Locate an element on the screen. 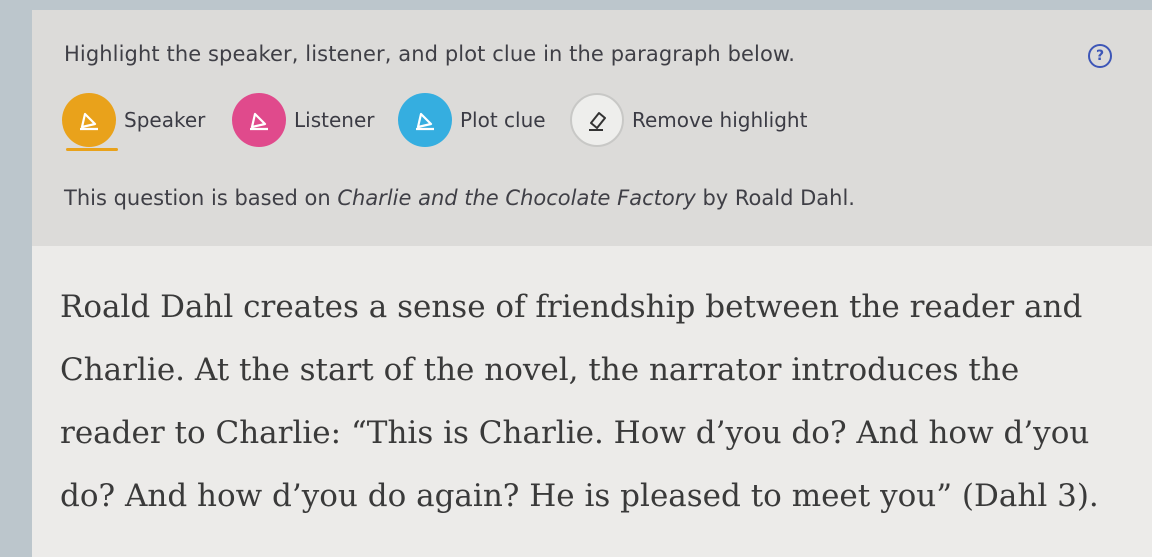 Image resolution: width=1152 pixels, height=557 pixels. book-title: Charlie and the Chocolate Factory is located at coordinates (516, 198).